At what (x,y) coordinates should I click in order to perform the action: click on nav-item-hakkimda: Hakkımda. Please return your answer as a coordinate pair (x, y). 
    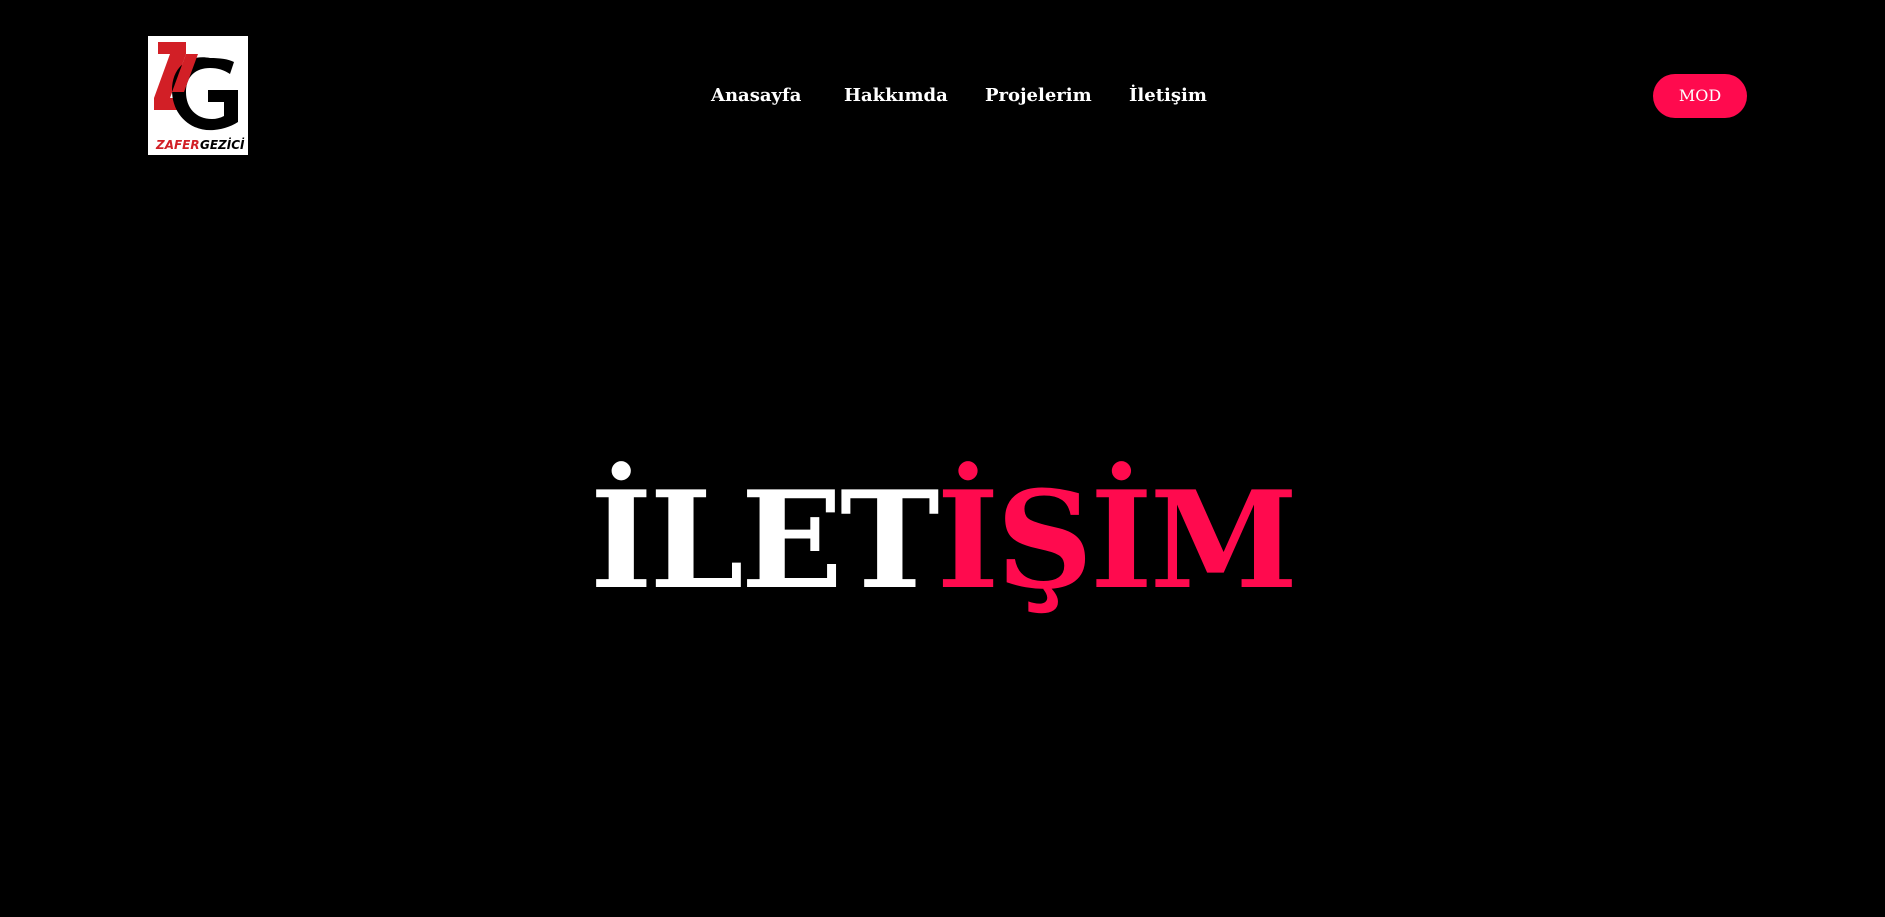
    Looking at the image, I should click on (896, 96).